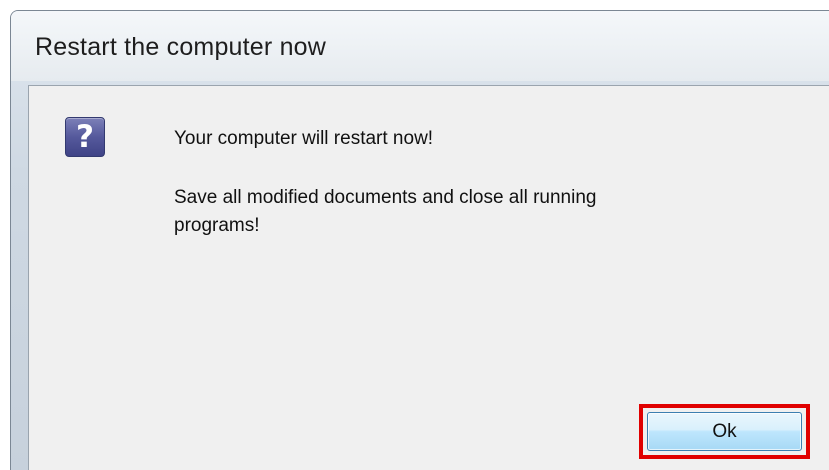  What do you see at coordinates (181, 47) in the screenshot?
I see `dialog-title: Restart the computer now` at bounding box center [181, 47].